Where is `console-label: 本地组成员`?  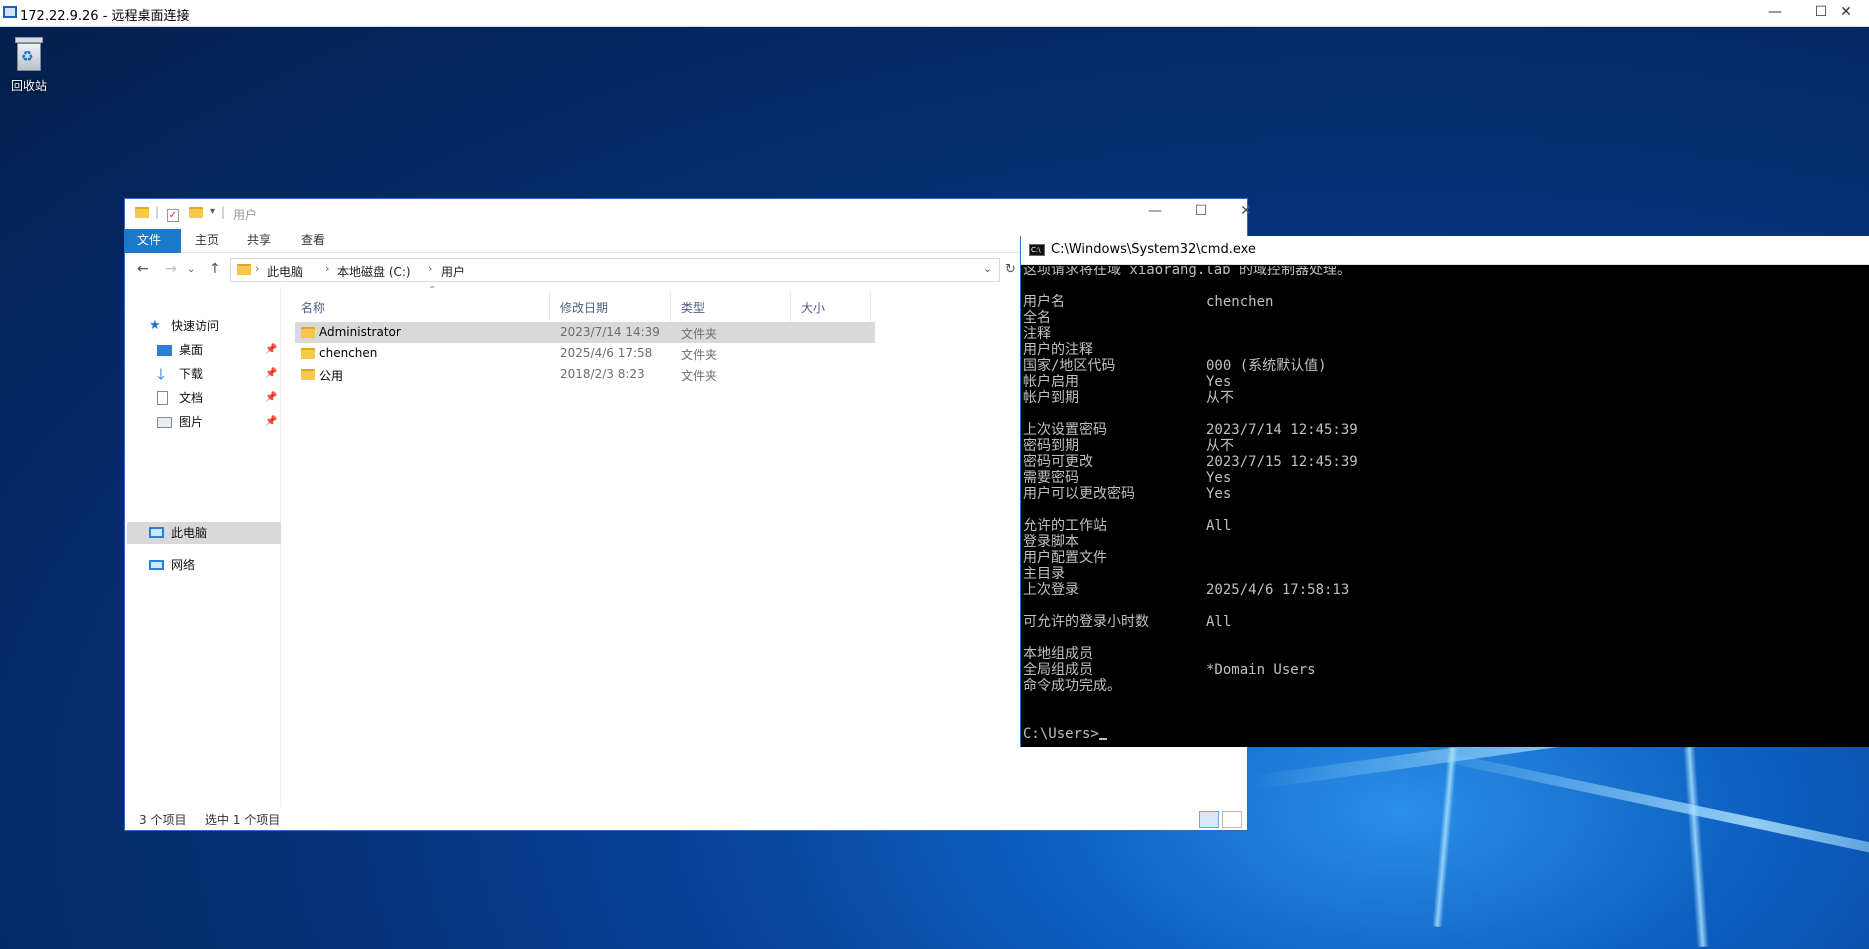 console-label: 本地组成员 is located at coordinates (1058, 654).